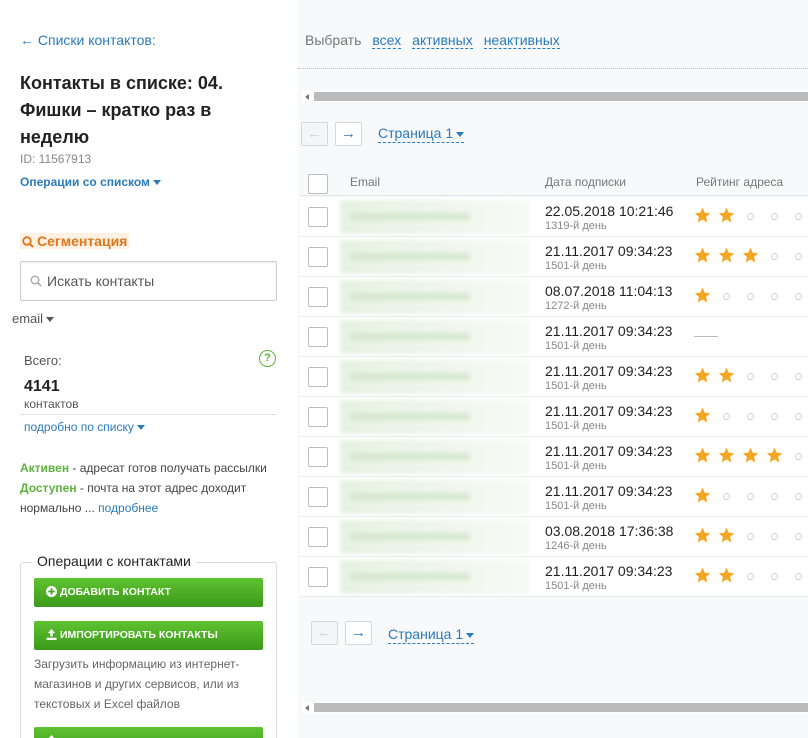  Describe the element at coordinates (318, 184) in the screenshot. I see `select-all-checkbox` at that location.